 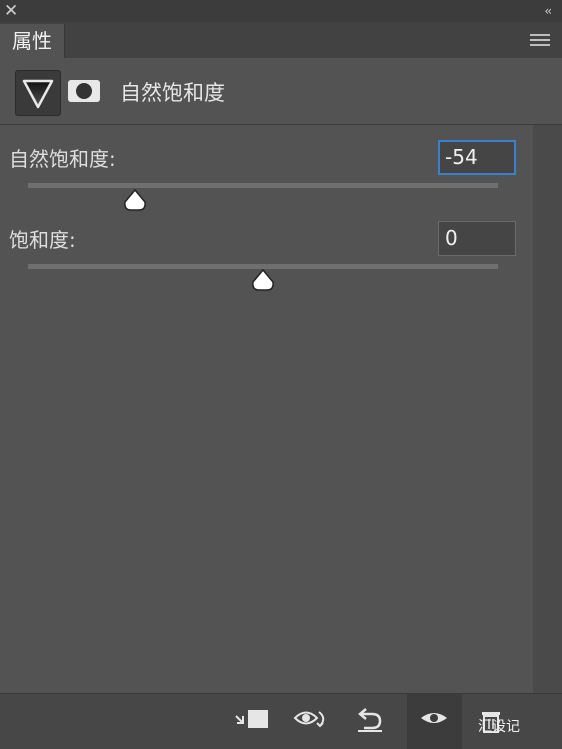 I want to click on reset-icon, so click(x=371, y=721).